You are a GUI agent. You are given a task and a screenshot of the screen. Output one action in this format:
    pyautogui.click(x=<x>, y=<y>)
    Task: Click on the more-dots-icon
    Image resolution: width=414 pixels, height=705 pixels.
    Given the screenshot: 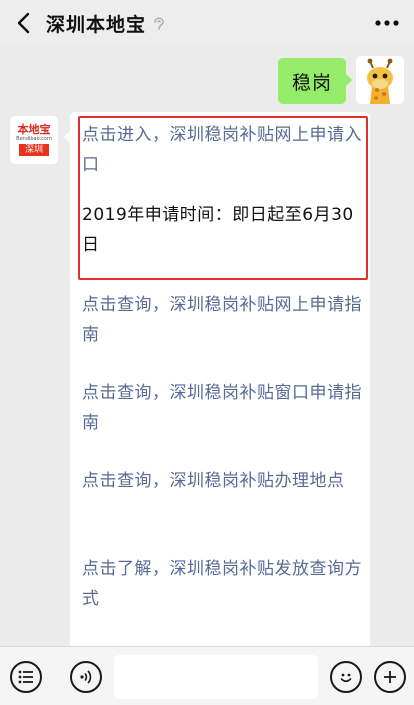 What is the action you would take?
    pyautogui.click(x=387, y=23)
    